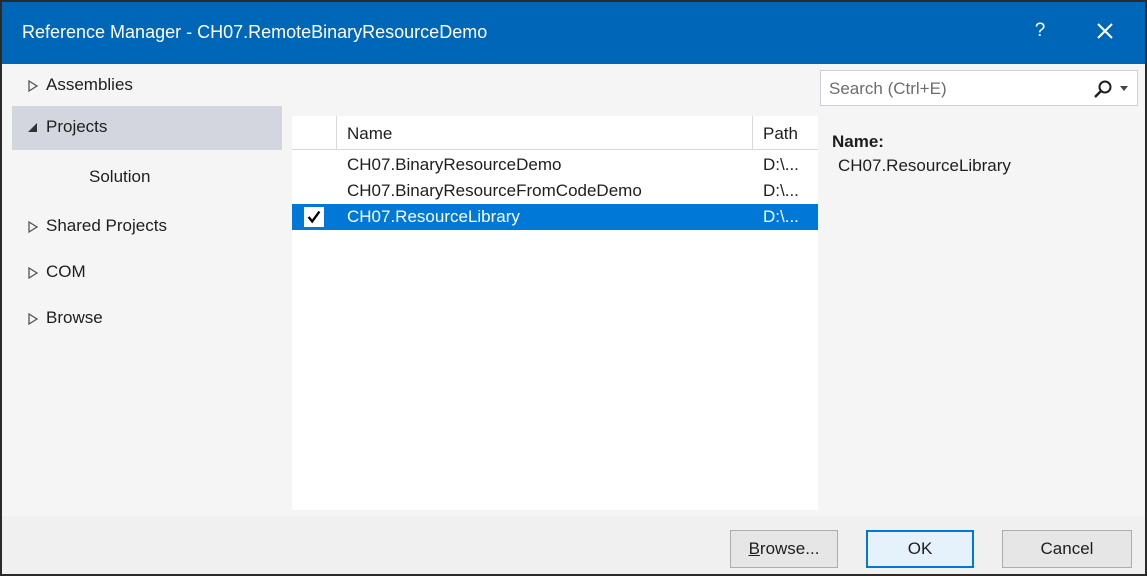  I want to click on ok-button: OK, so click(920, 549).